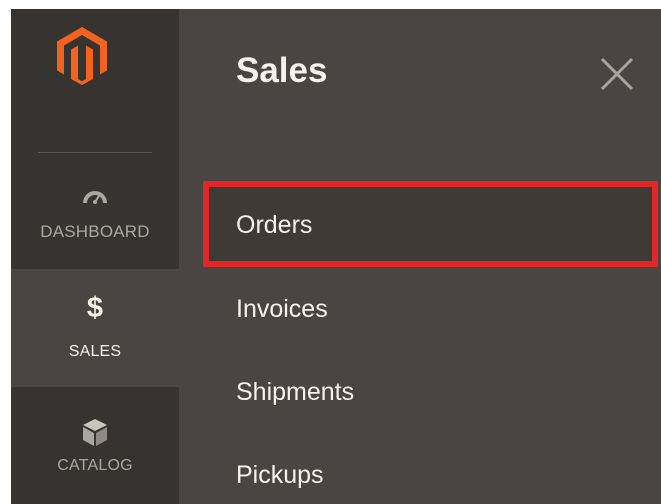 This screenshot has width=661, height=504. I want to click on rail-item-sales: $ SALES, so click(95, 328).